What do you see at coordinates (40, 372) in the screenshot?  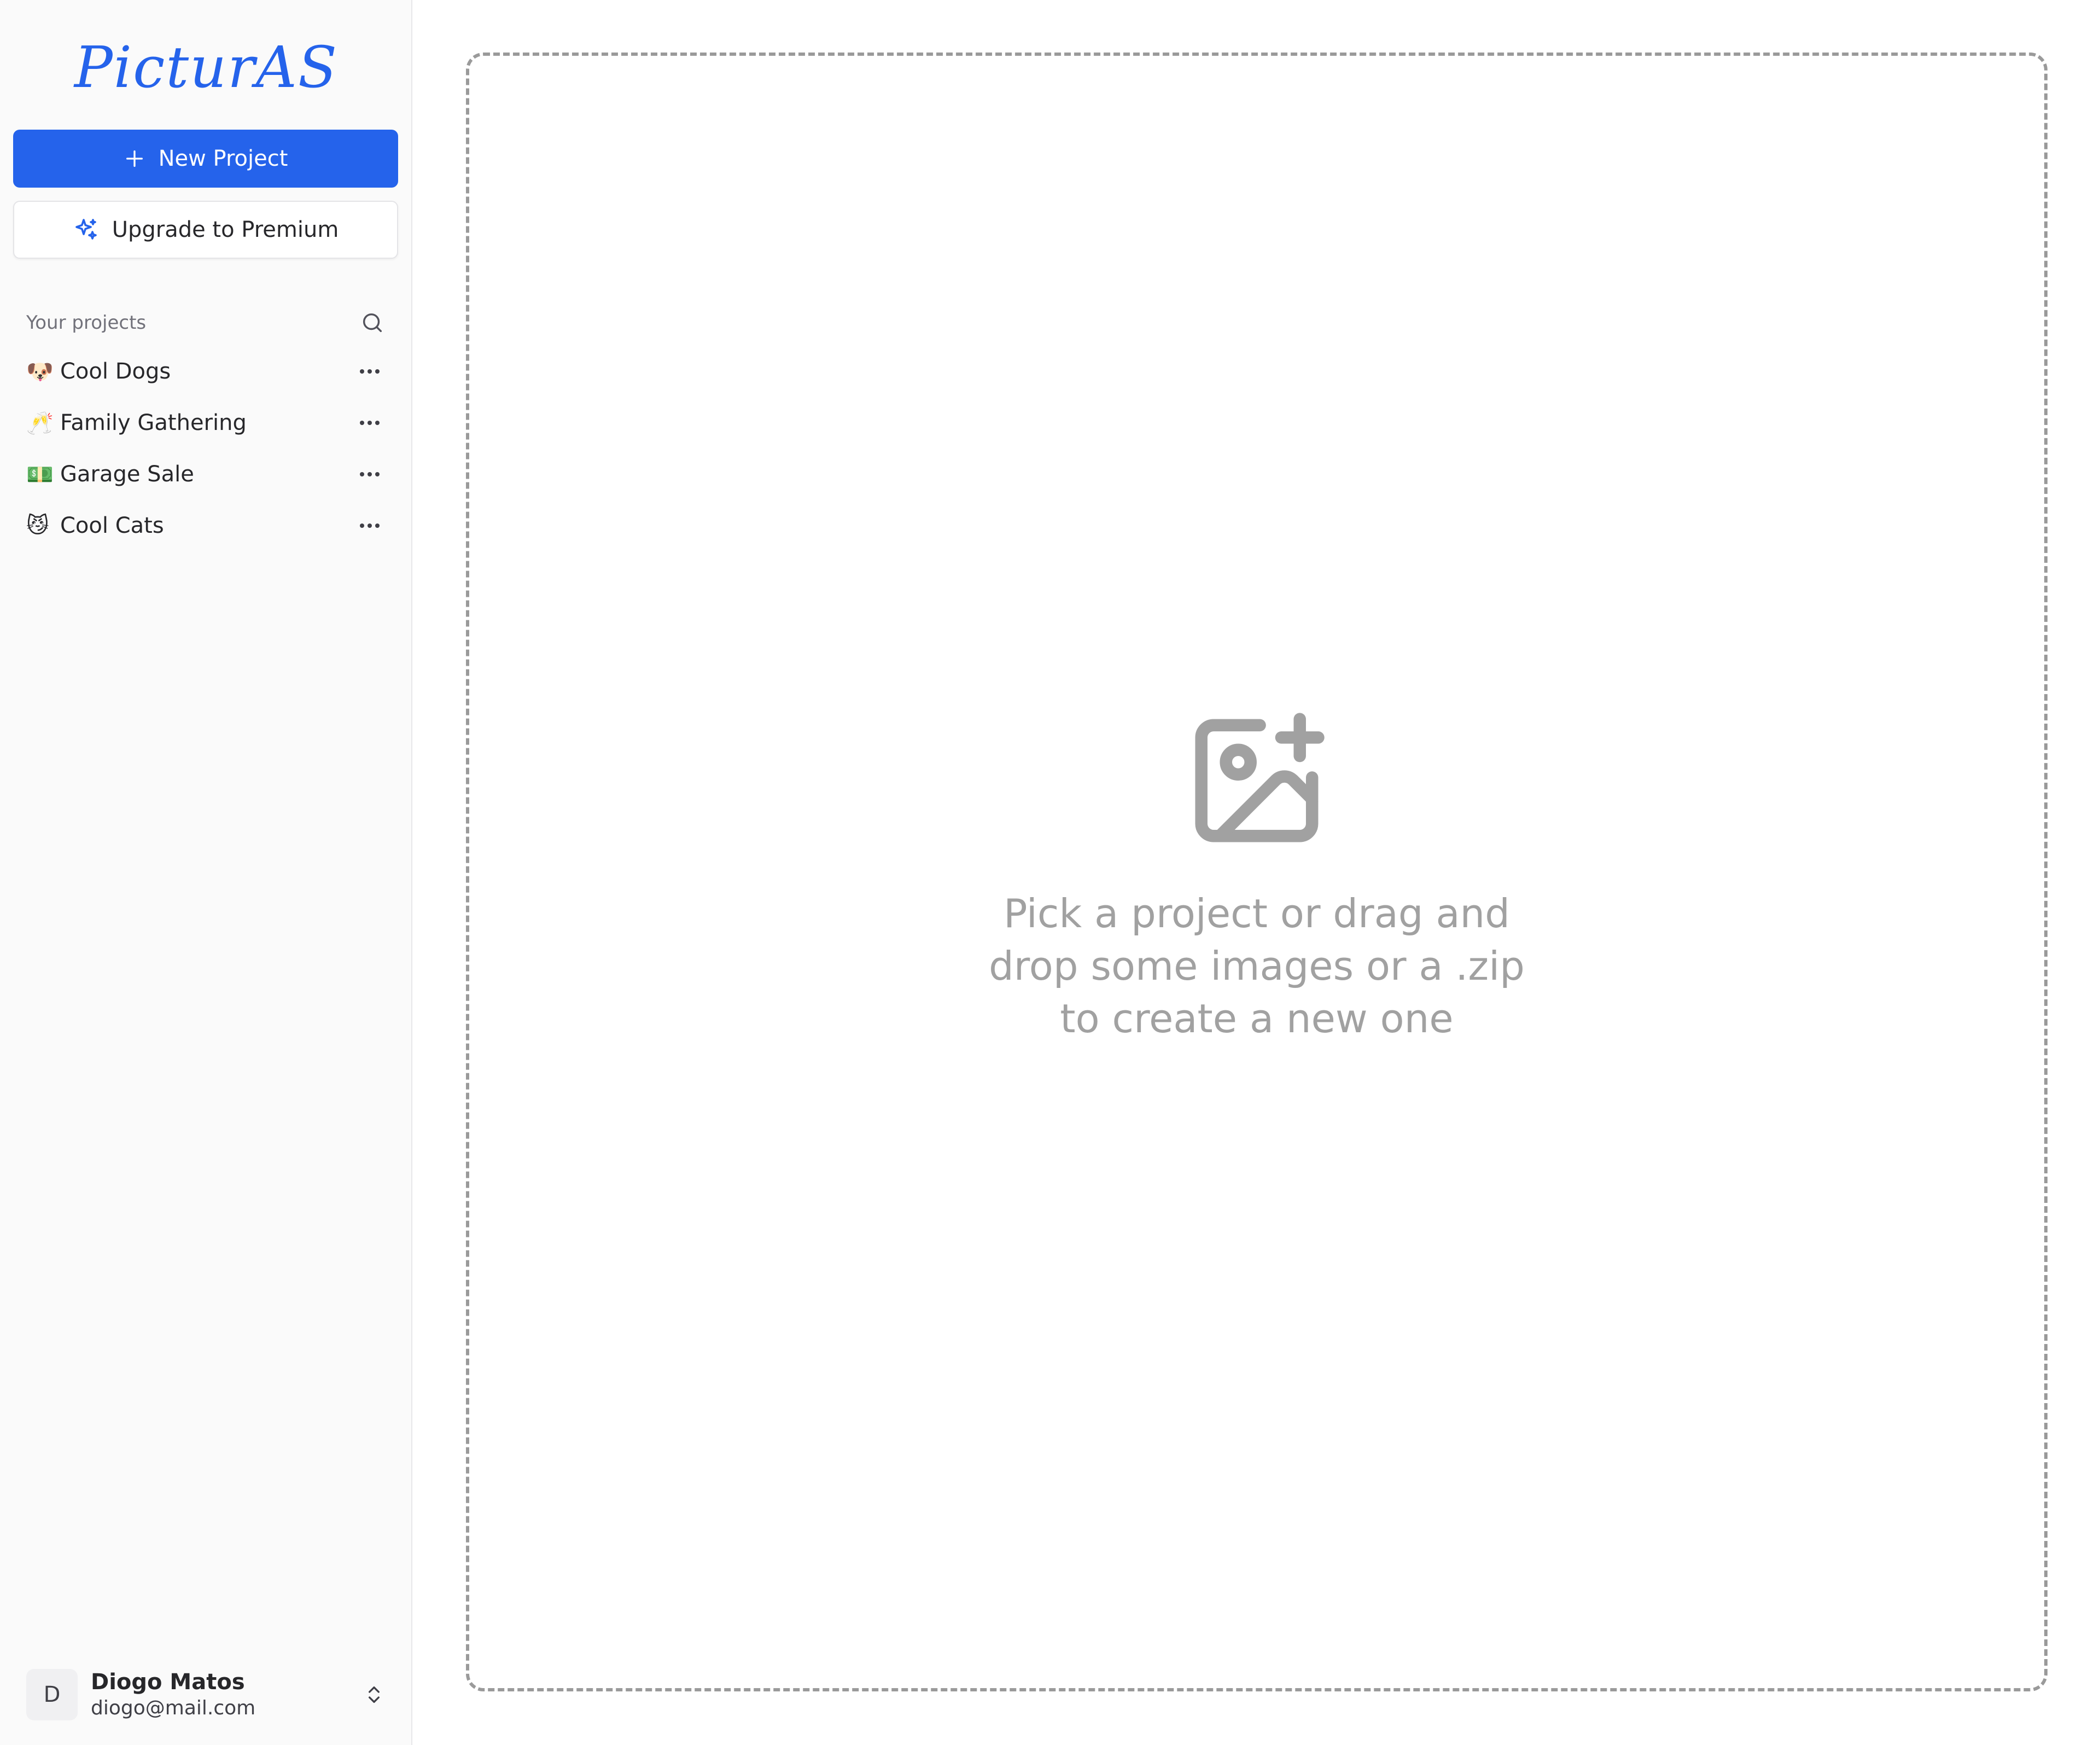 I see `dog-emoji-icon: 🐶` at bounding box center [40, 372].